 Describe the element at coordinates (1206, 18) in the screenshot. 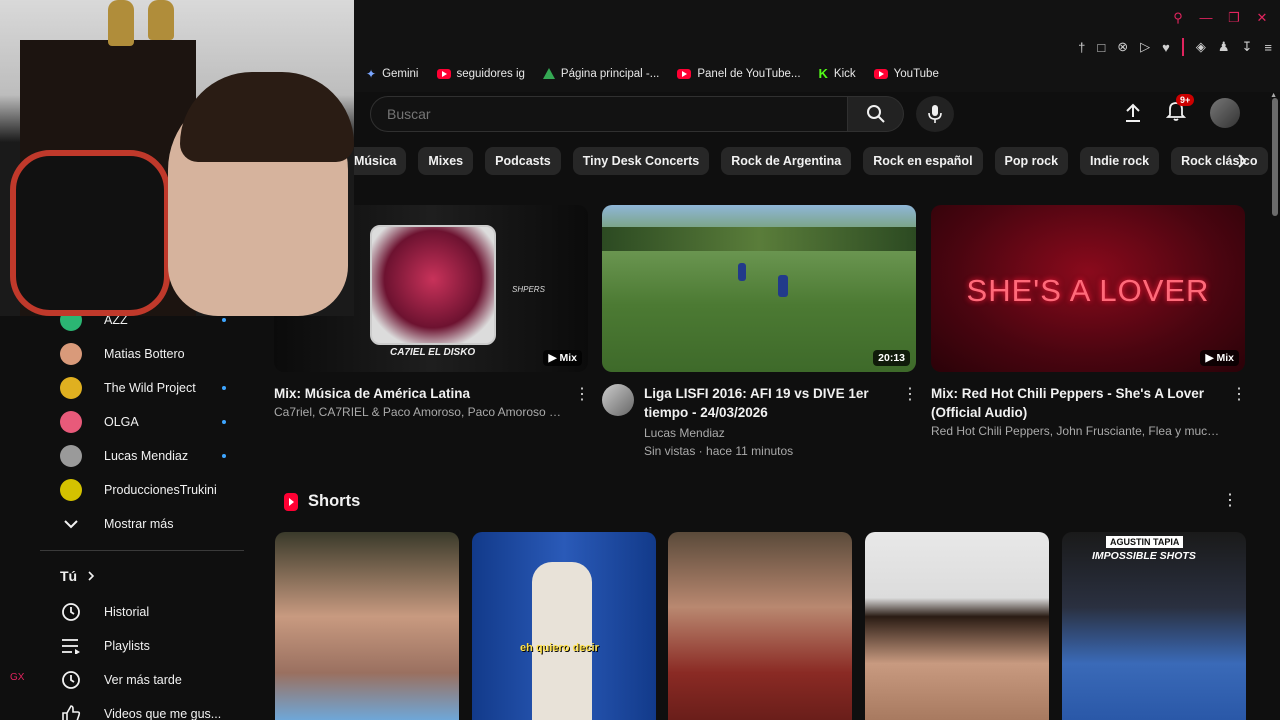

I see `minimize-icon: —` at that location.